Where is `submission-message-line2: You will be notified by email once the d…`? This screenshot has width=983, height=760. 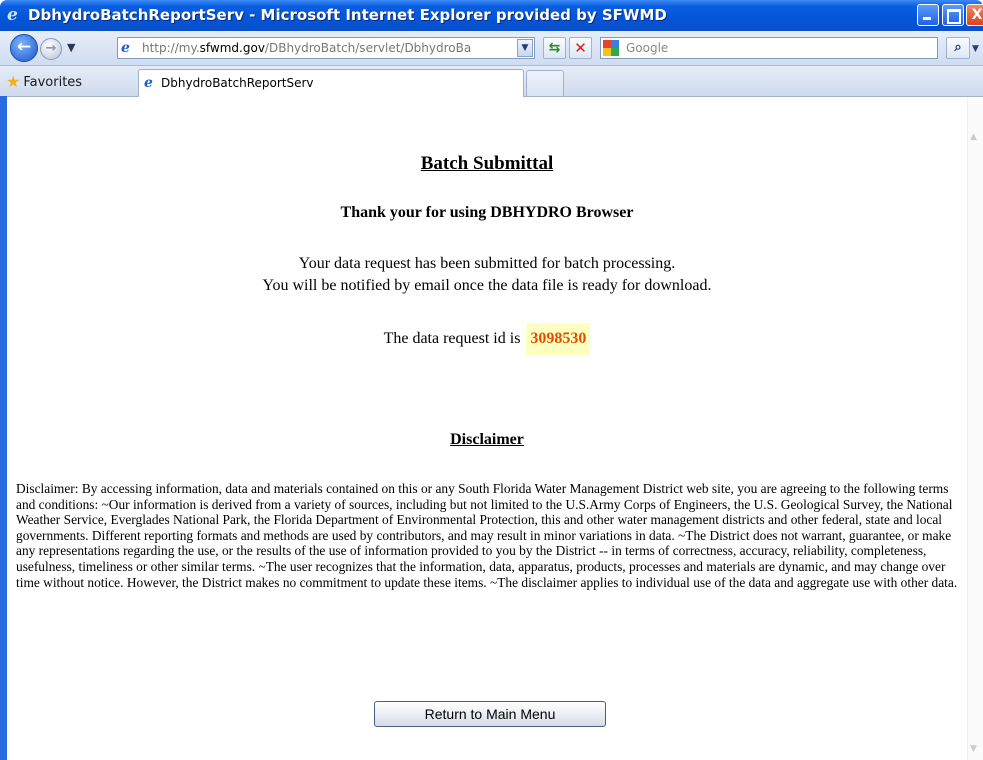
submission-message-line2: You will be notified by email once the d… is located at coordinates (487, 285).